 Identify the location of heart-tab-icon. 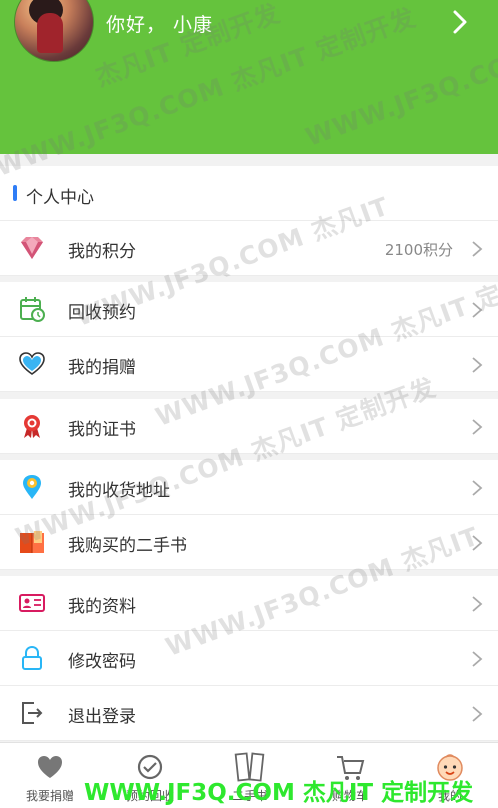
(50, 767).